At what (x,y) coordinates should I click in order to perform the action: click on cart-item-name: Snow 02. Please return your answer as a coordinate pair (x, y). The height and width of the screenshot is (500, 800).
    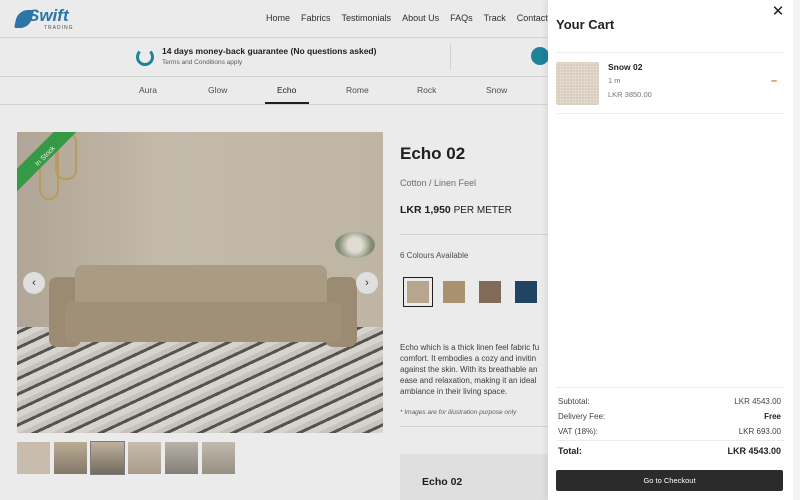
    Looking at the image, I should click on (625, 67).